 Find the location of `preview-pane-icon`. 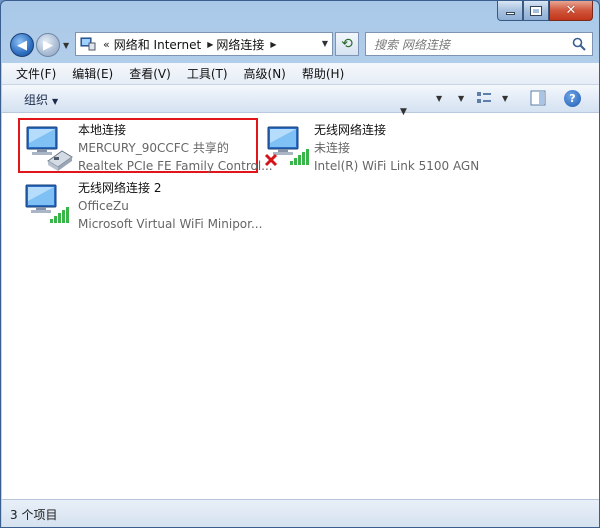

preview-pane-icon is located at coordinates (538, 98).